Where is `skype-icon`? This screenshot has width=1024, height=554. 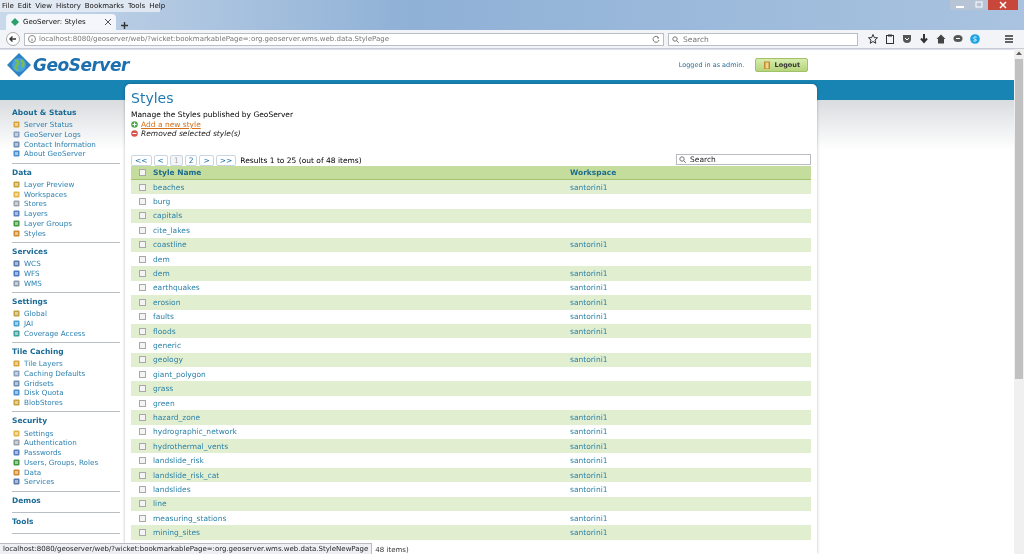 skype-icon is located at coordinates (975, 39).